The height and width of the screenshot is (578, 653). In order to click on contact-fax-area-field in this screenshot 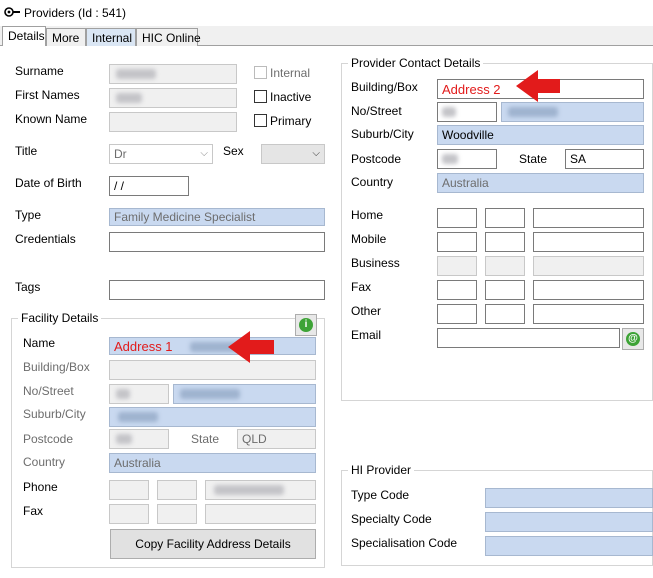, I will do `click(457, 290)`.